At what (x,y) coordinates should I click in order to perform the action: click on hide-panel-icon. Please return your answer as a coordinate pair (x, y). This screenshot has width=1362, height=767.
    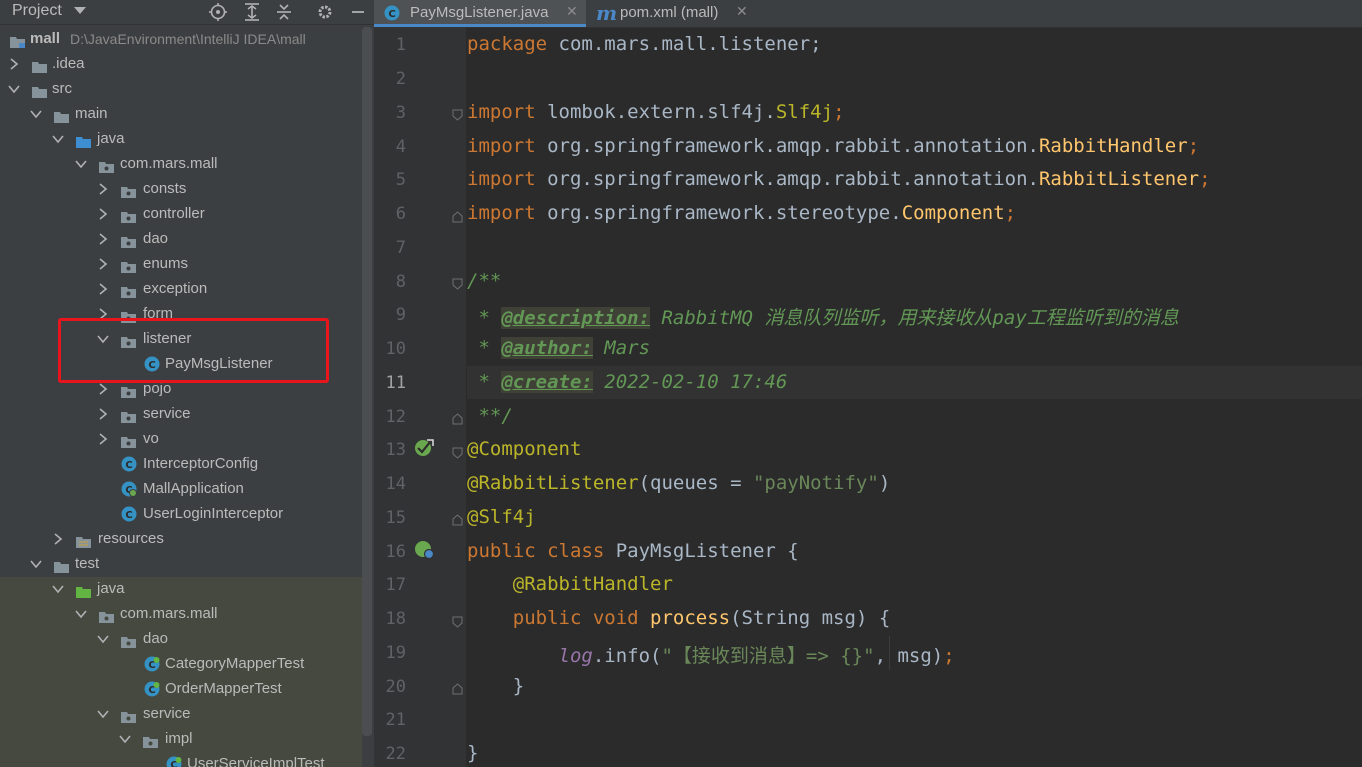
    Looking at the image, I should click on (358, 14).